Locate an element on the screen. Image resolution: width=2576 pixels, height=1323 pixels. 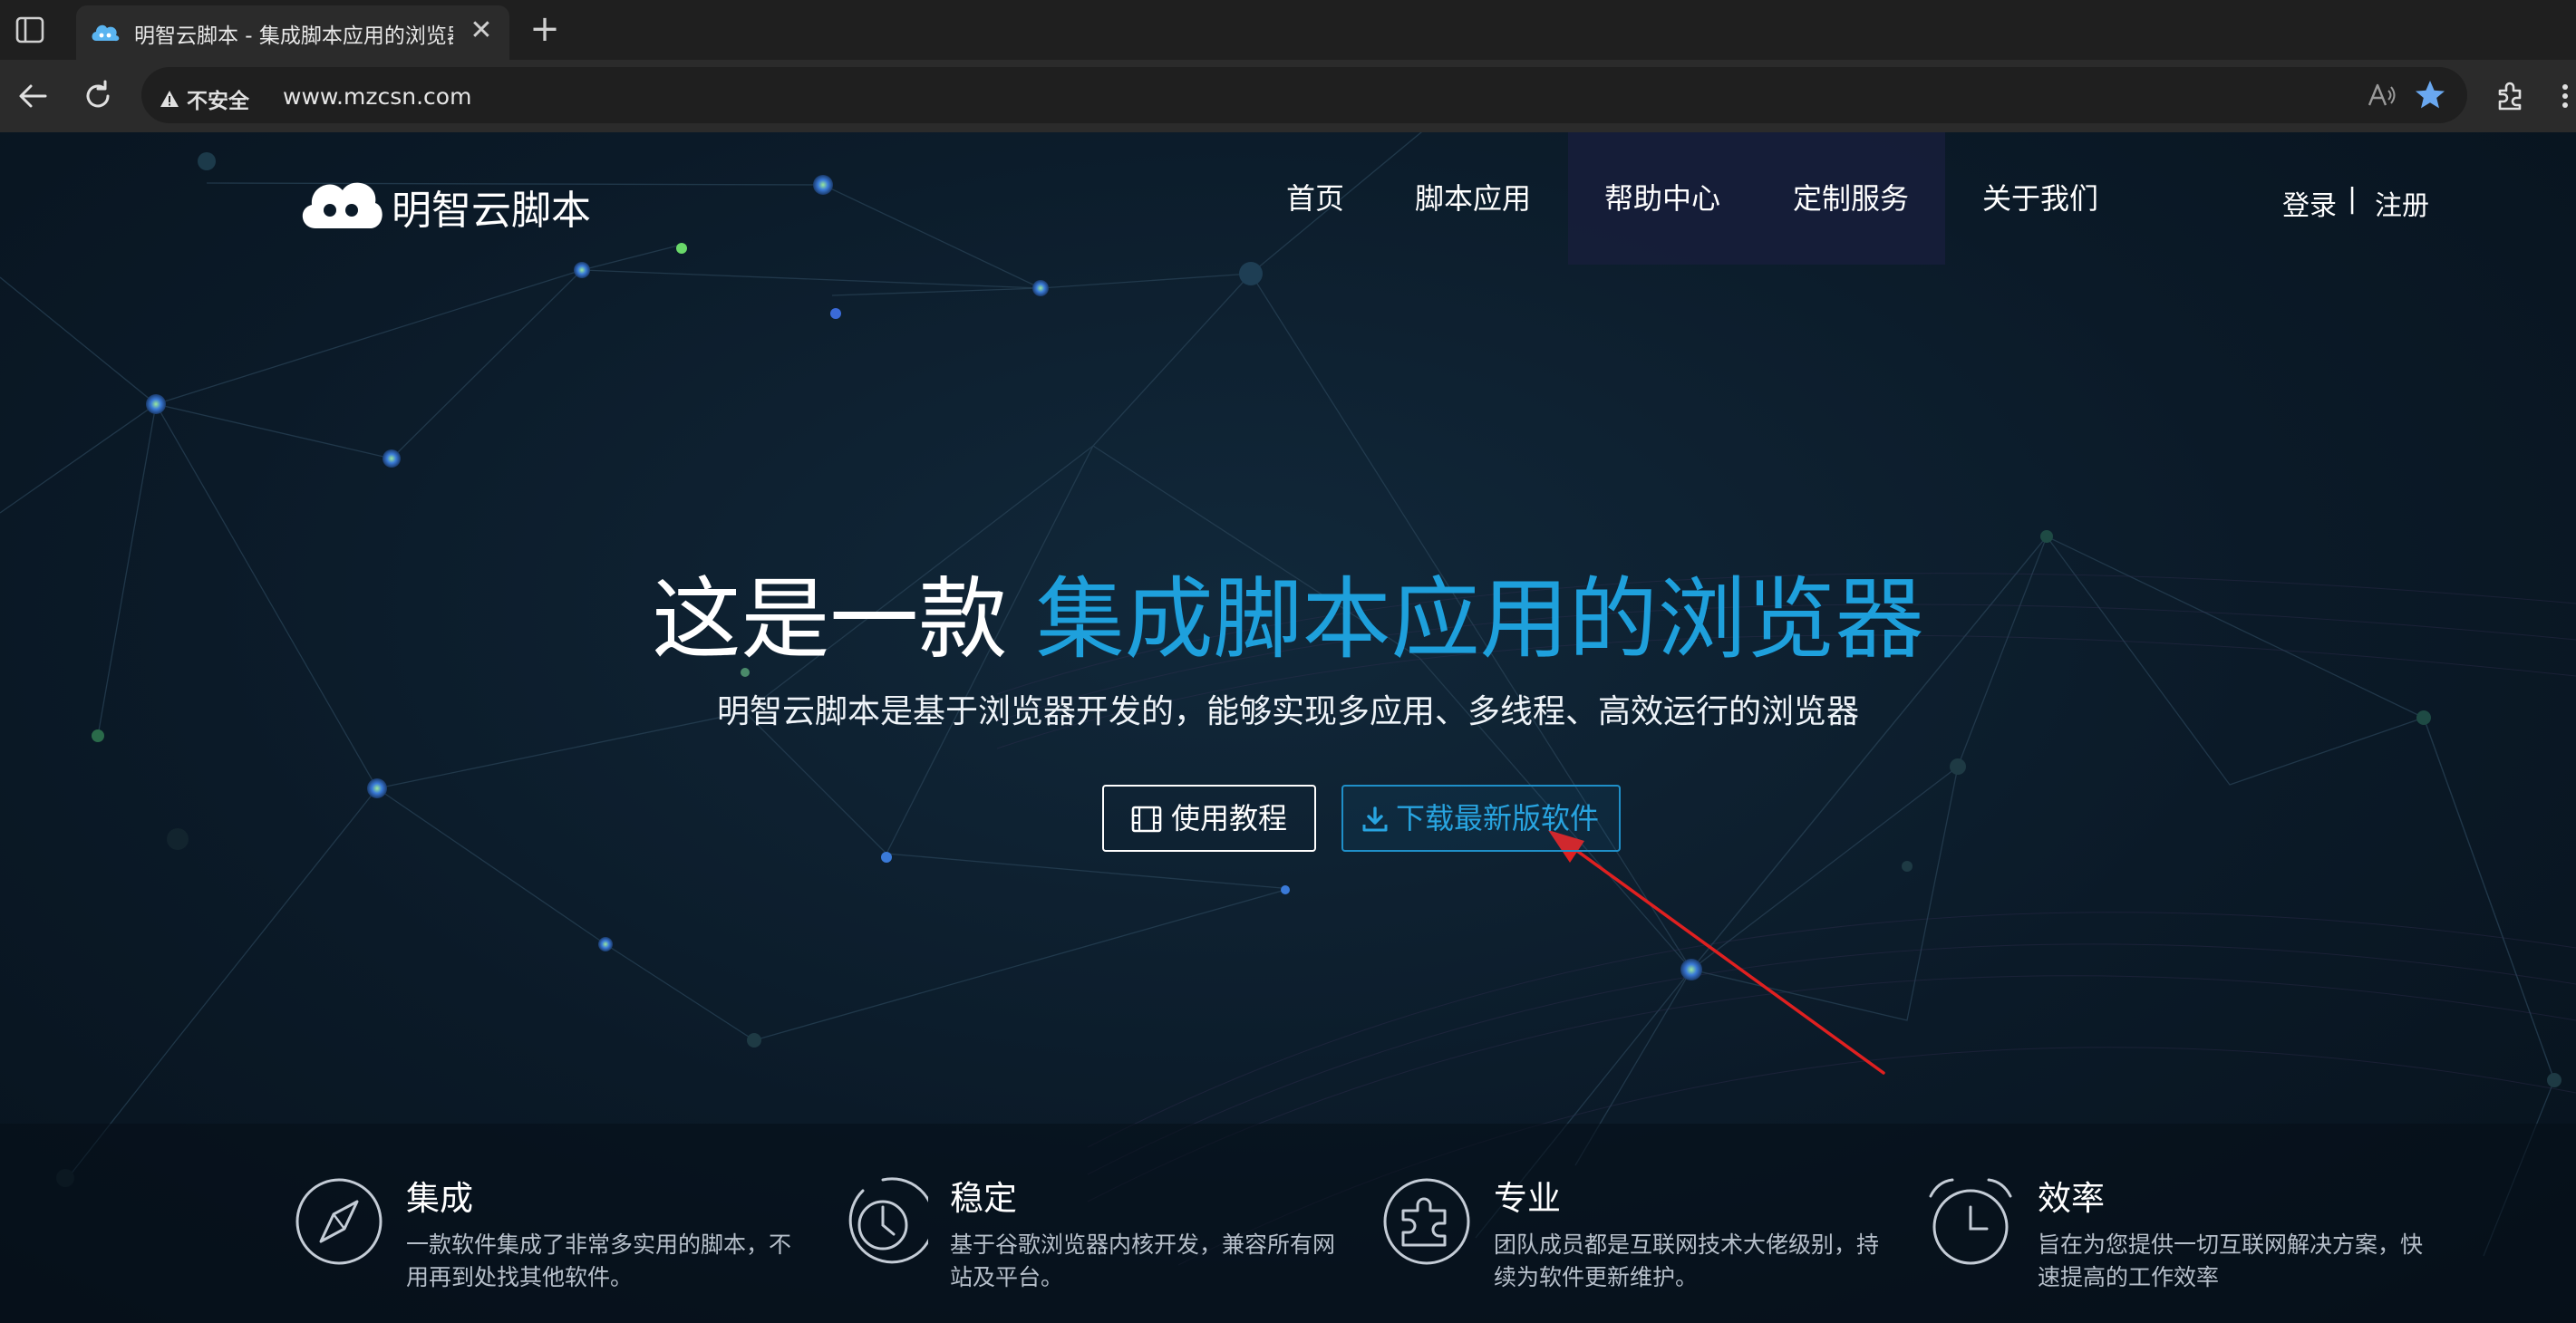
more-menu-icon is located at coordinates (2565, 96).